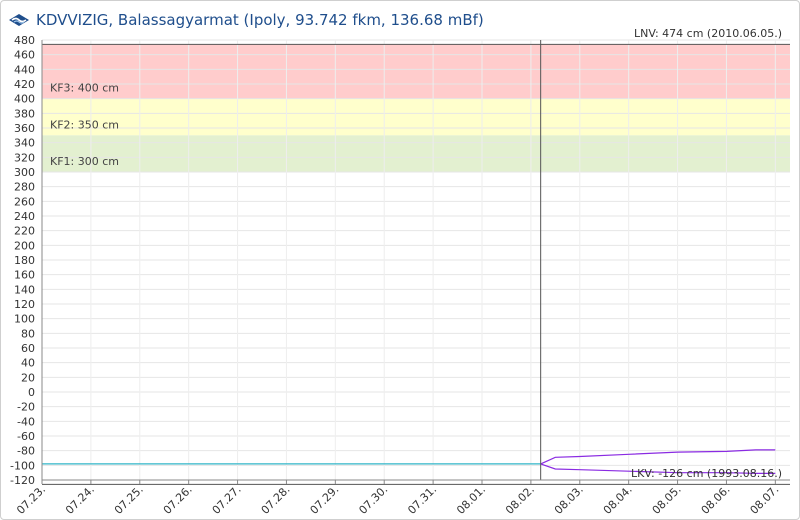 The image size is (800, 520). I want to click on y-tick-label: 420, so click(24, 84).